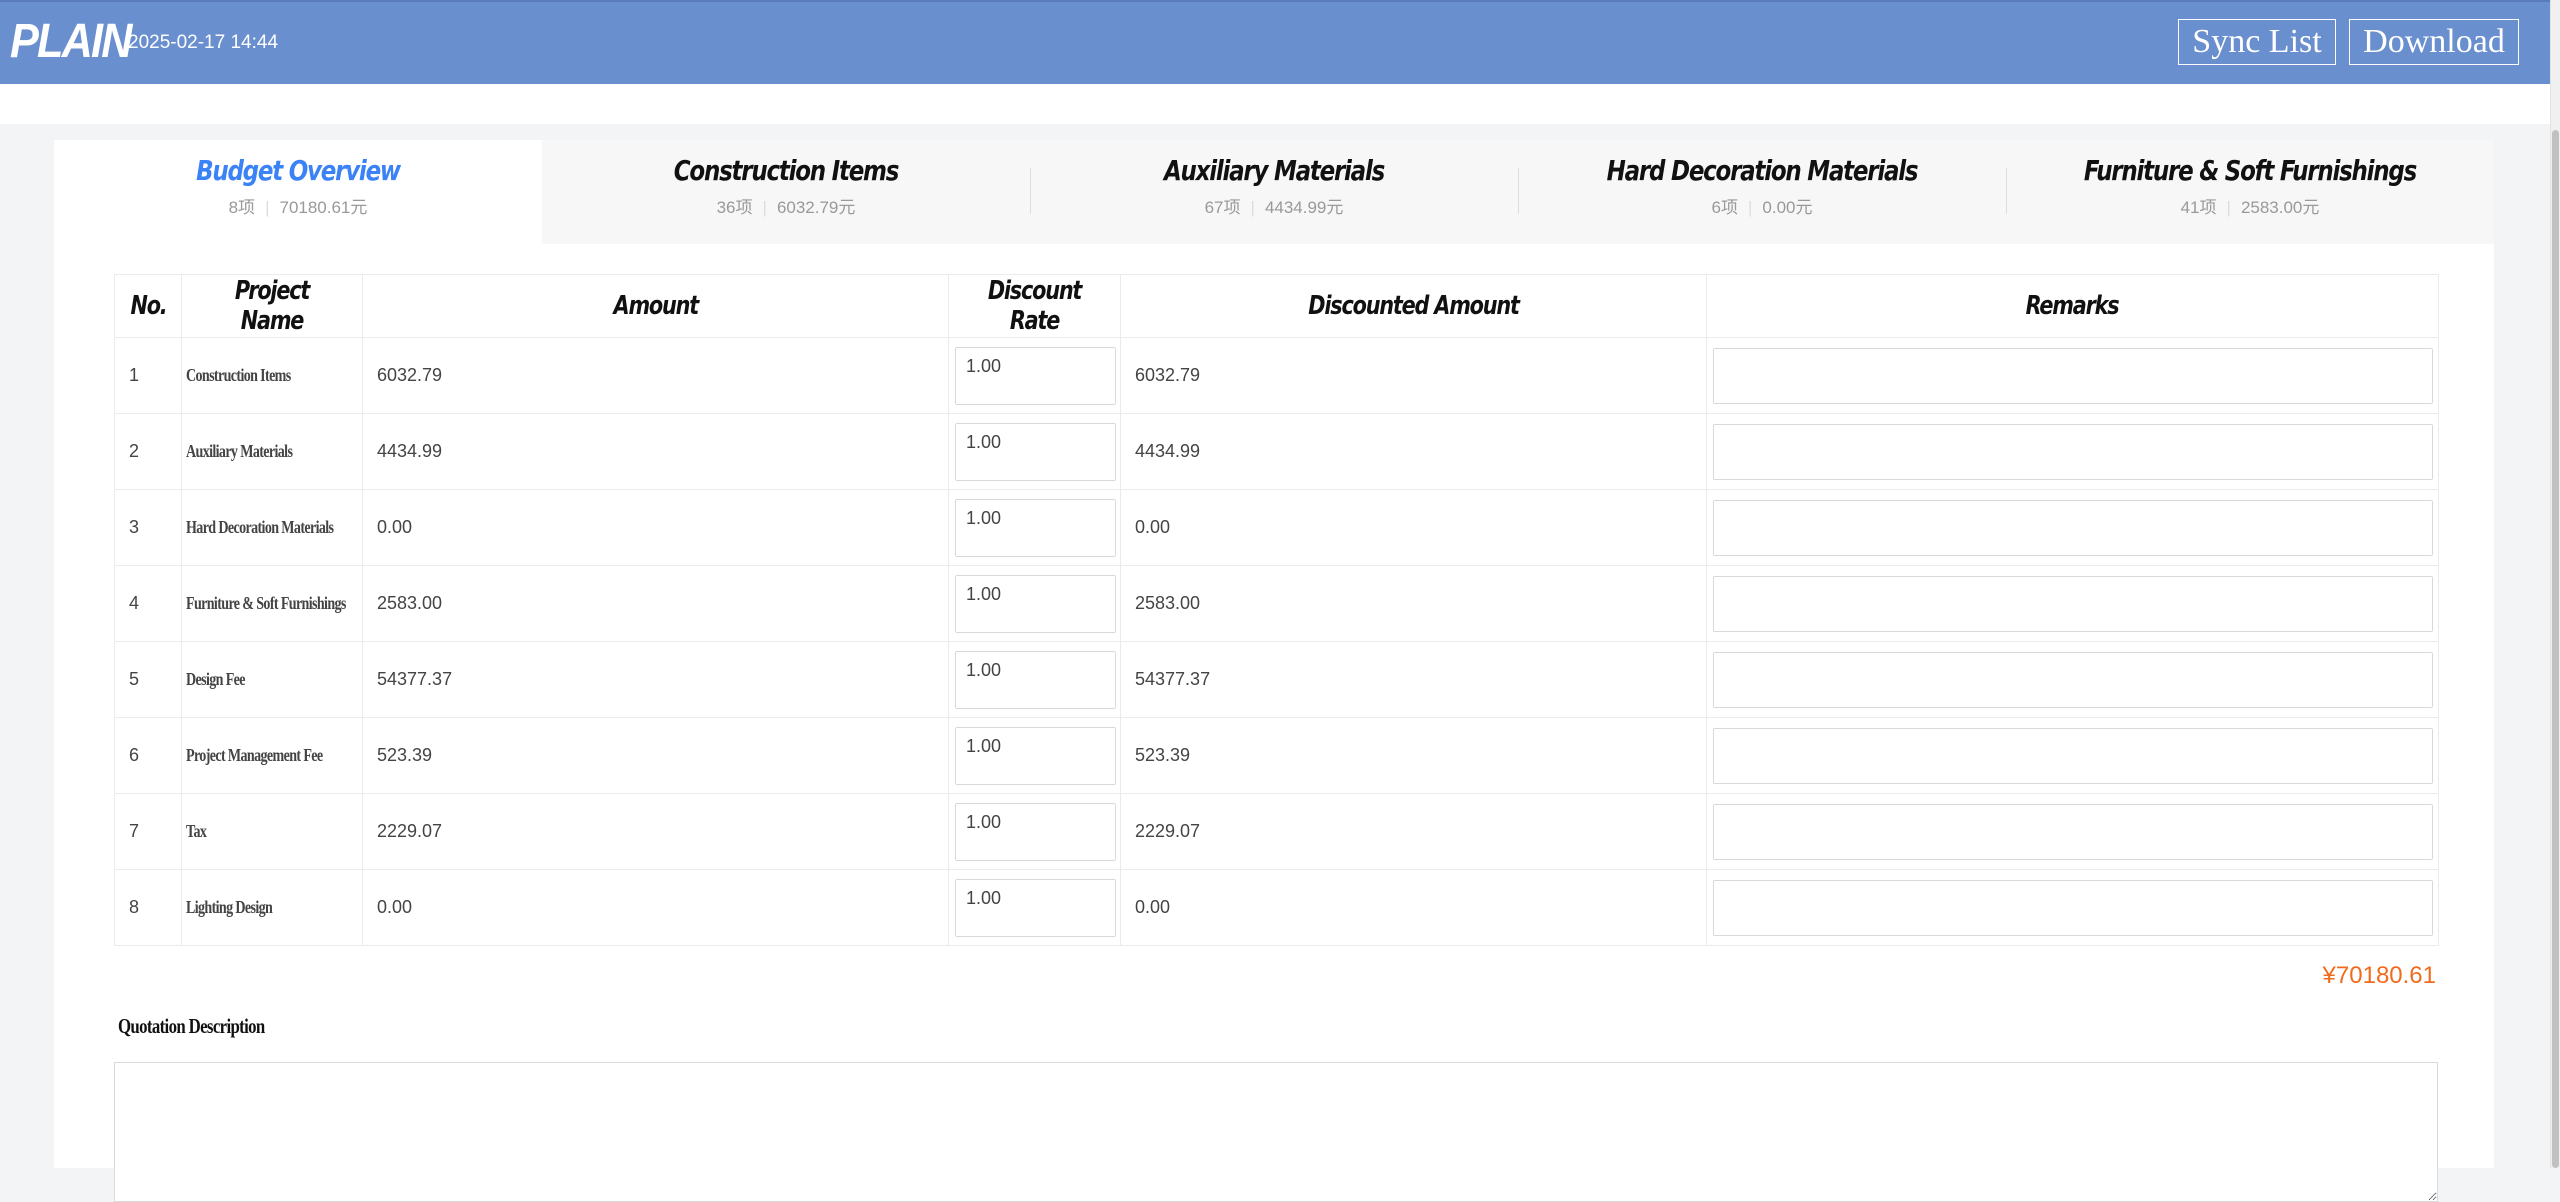 This screenshot has height=1202, width=2560. Describe the element at coordinates (272, 907) in the screenshot. I see `project-name: Lighting Design` at that location.